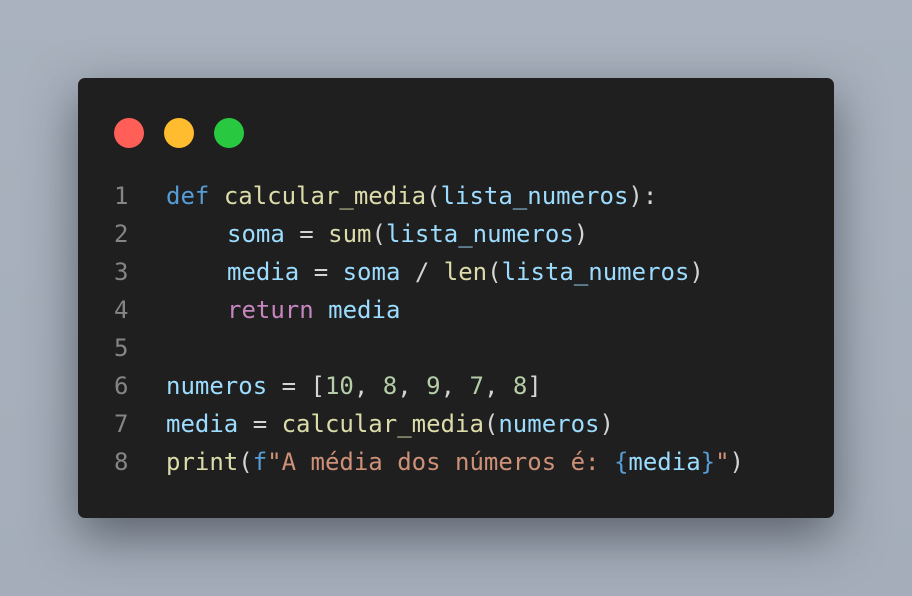  Describe the element at coordinates (121, 424) in the screenshot. I see `line-number: 7` at that location.